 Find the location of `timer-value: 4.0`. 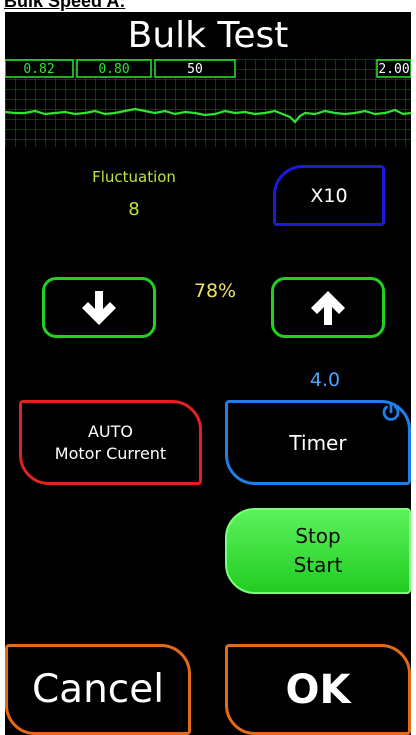

timer-value: 4.0 is located at coordinates (325, 380).